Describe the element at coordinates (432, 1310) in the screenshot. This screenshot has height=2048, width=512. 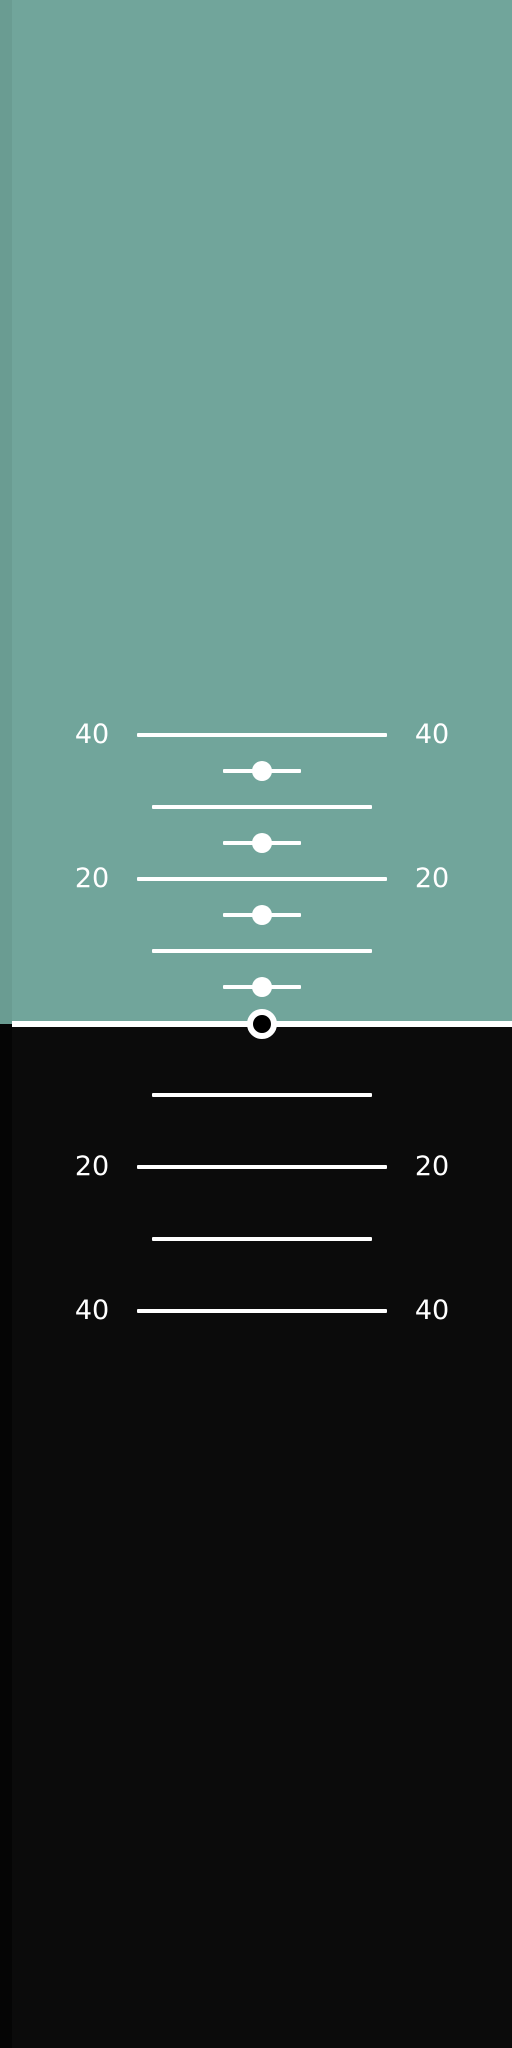
I see `pitch-label-down-40-right: 40` at that location.